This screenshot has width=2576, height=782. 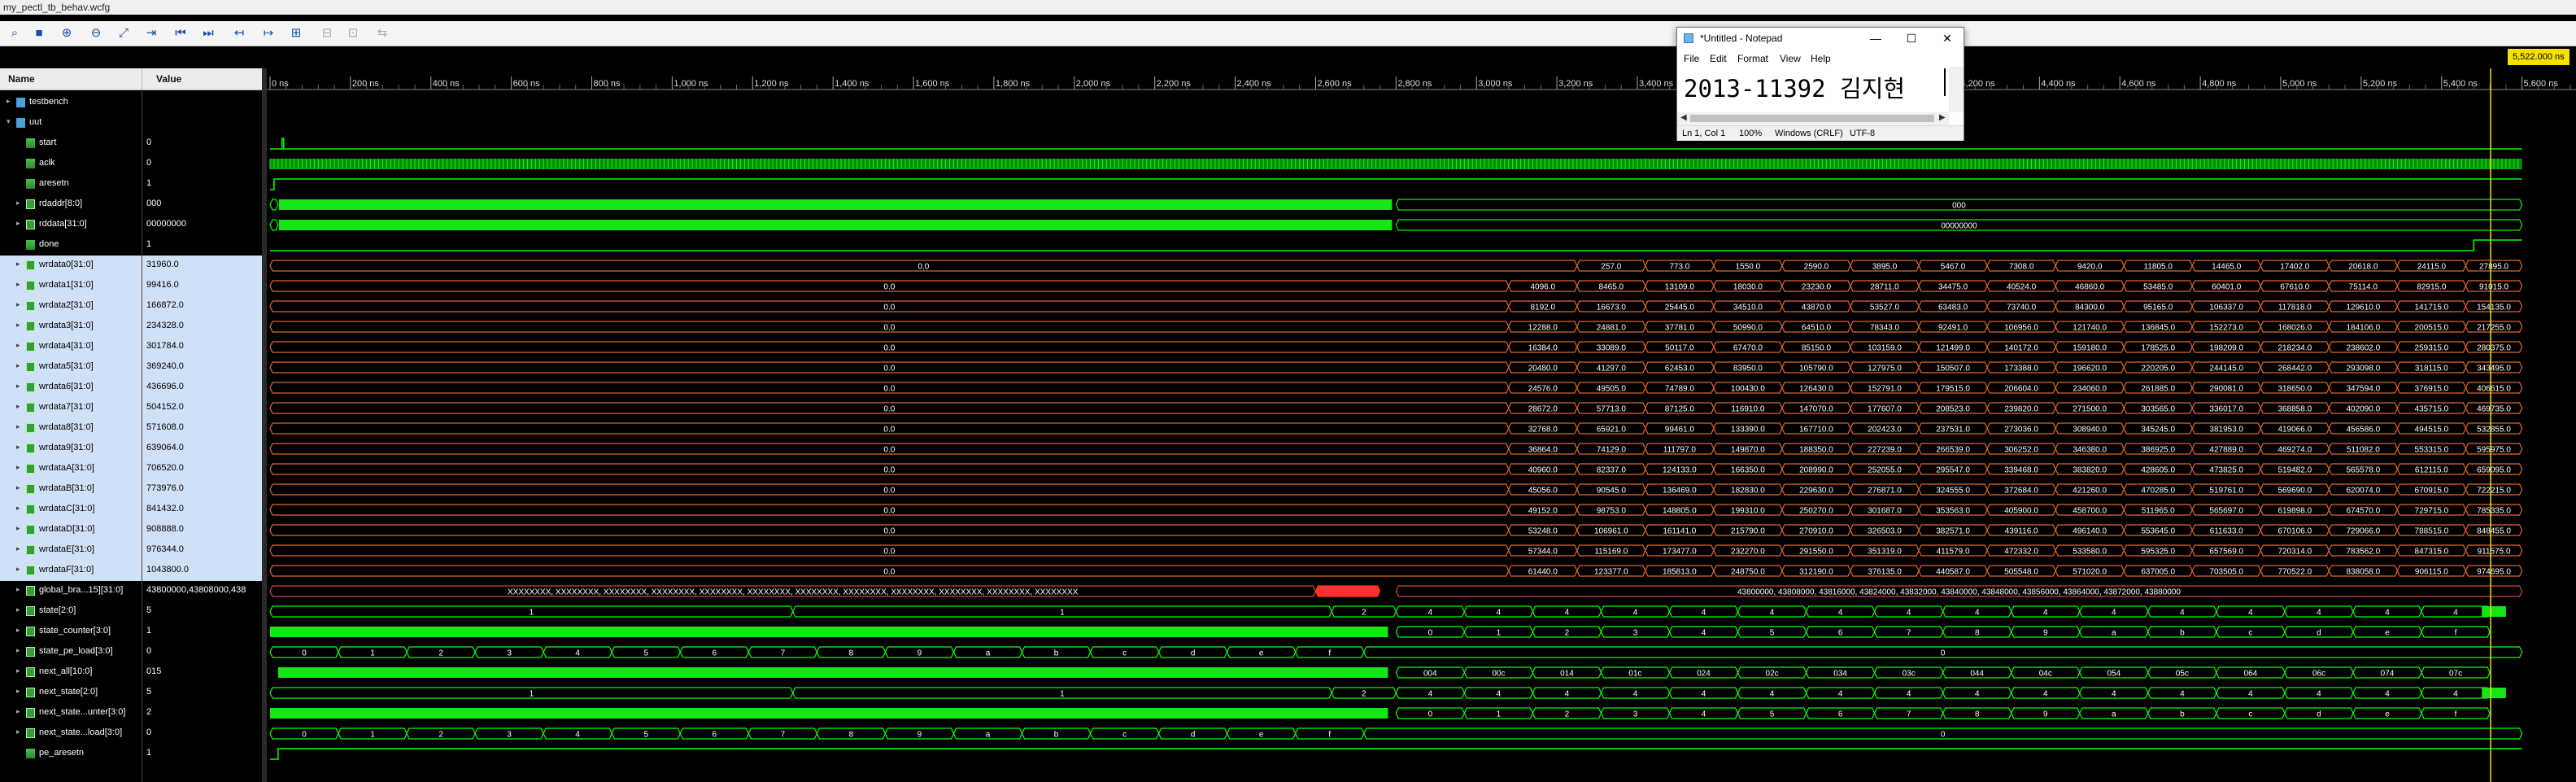 I want to click on signal-row: ▸ wrdata3[31:0] 234328.0, so click(x=132, y=327).